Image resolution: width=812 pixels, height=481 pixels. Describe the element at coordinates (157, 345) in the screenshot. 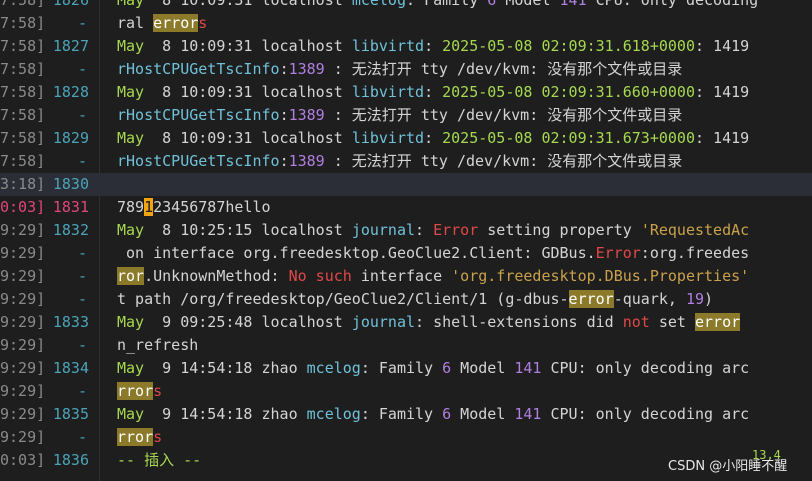

I see `line-text: n_refresh` at that location.